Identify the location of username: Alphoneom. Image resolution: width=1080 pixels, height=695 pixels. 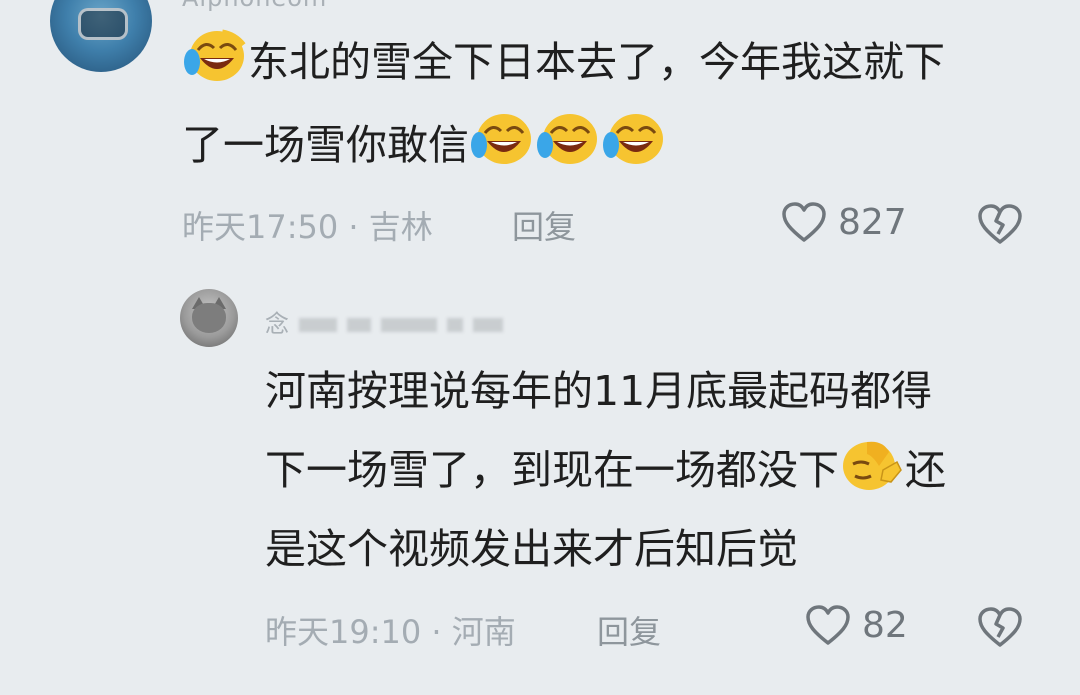
(254, 6).